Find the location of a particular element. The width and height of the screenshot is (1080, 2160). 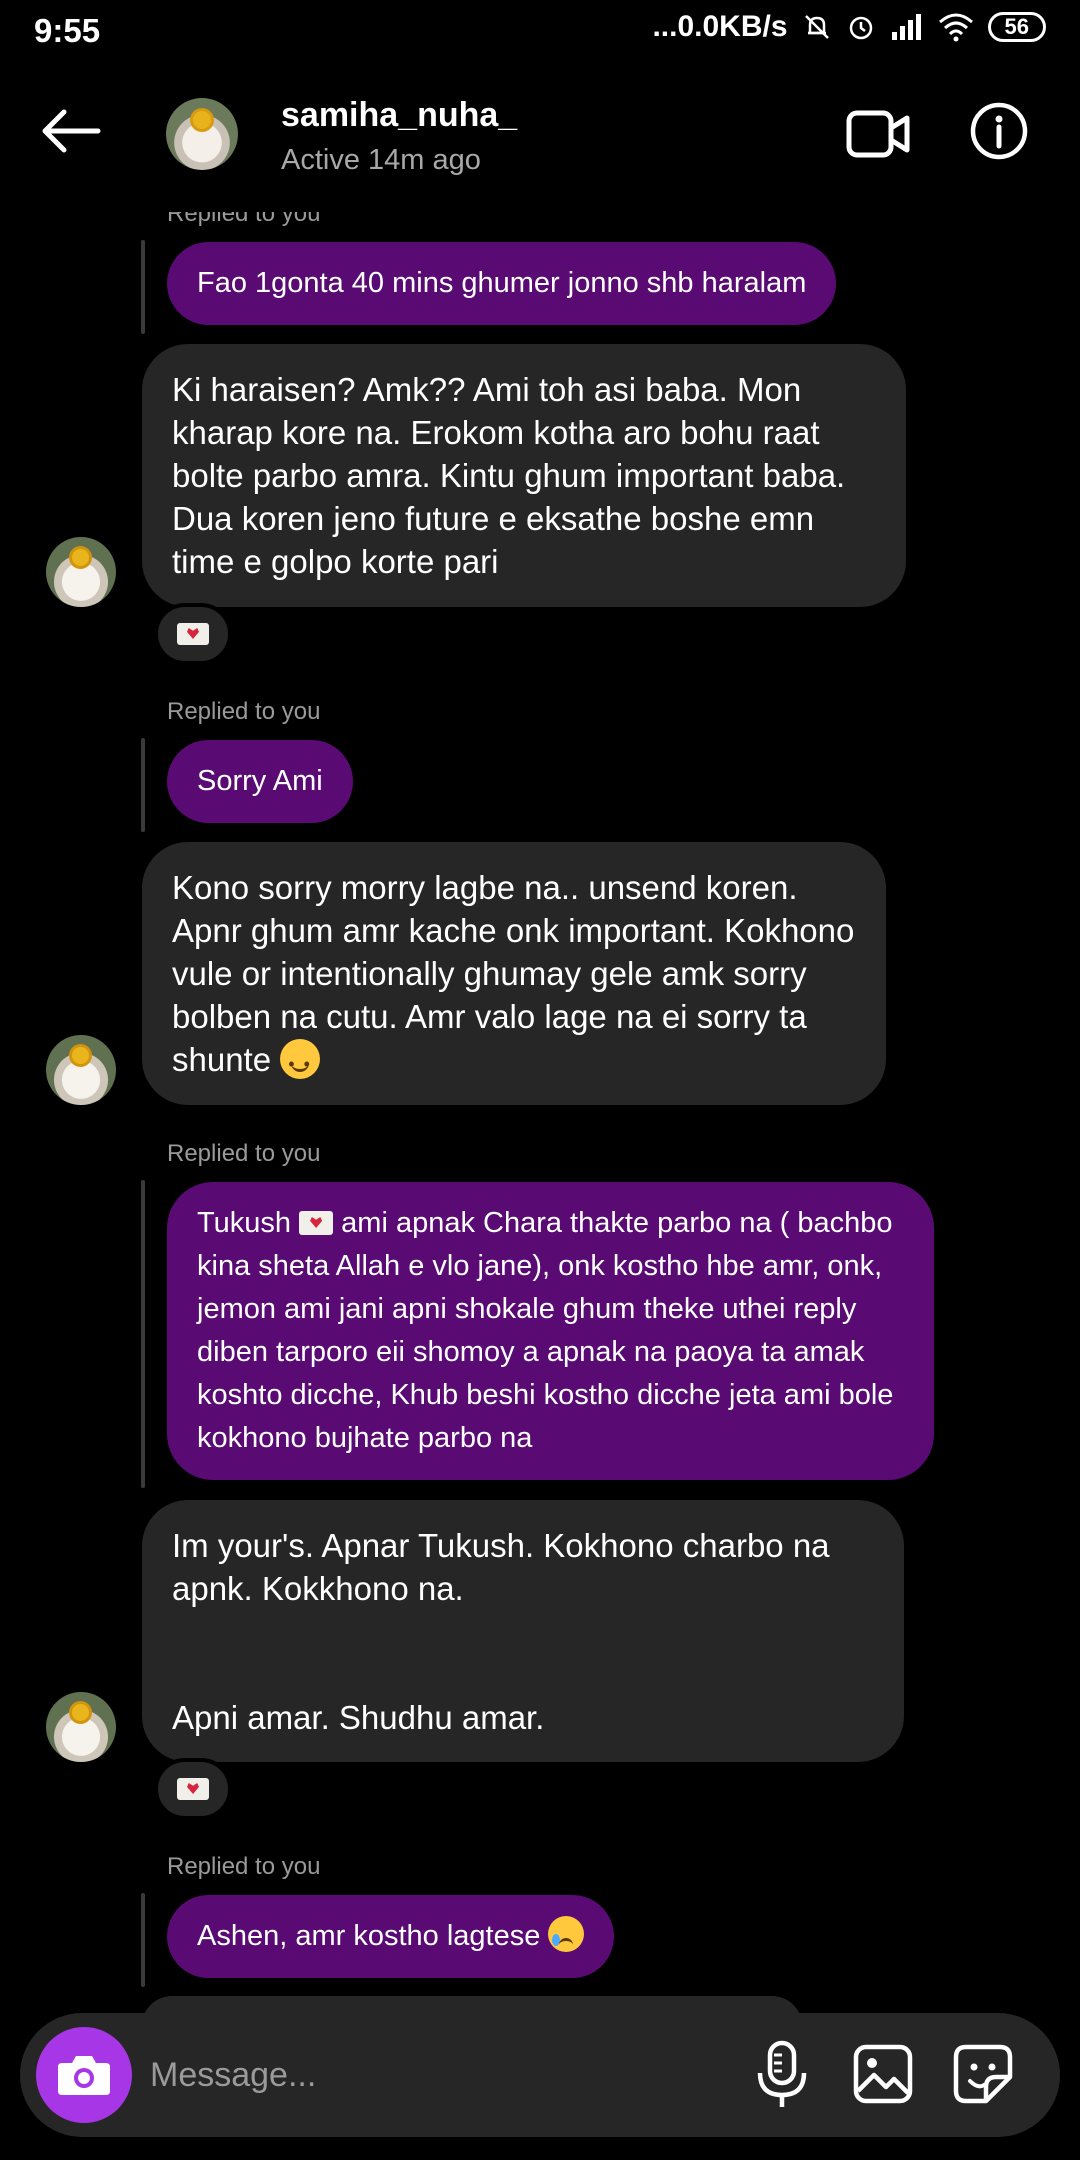

message-text: Ashen, amr kostho lagtese is located at coordinates (369, 1936).